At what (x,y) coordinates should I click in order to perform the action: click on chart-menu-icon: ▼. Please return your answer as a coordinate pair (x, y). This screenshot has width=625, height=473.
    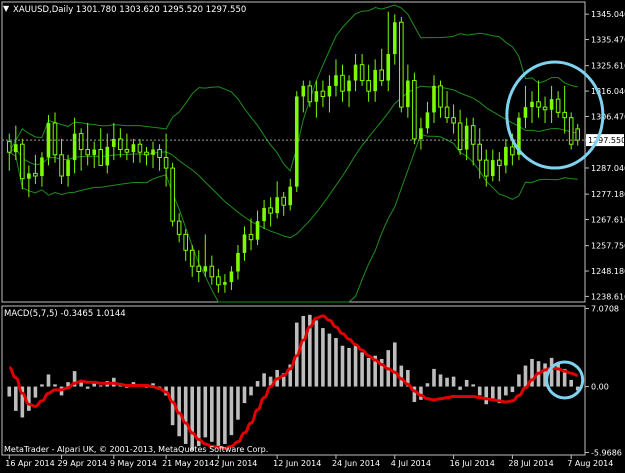
    Looking at the image, I should click on (6, 8).